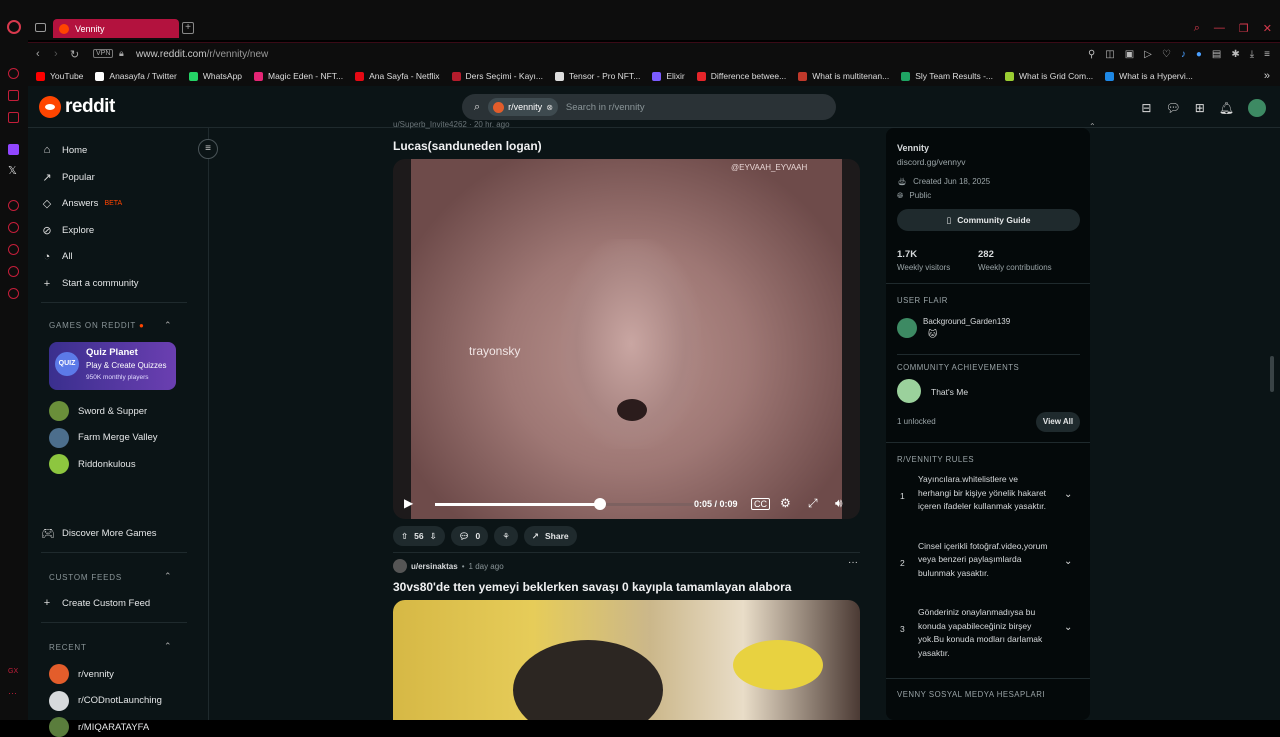 This screenshot has height=737, width=1280. What do you see at coordinates (517, 504) in the screenshot?
I see `progress-played` at bounding box center [517, 504].